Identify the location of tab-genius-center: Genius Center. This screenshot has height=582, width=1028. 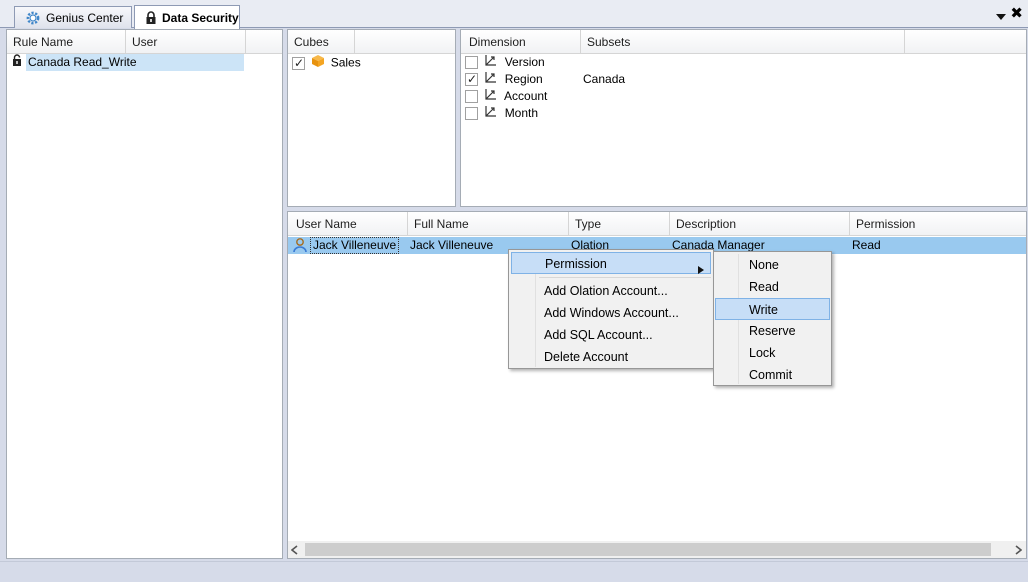
(73, 17).